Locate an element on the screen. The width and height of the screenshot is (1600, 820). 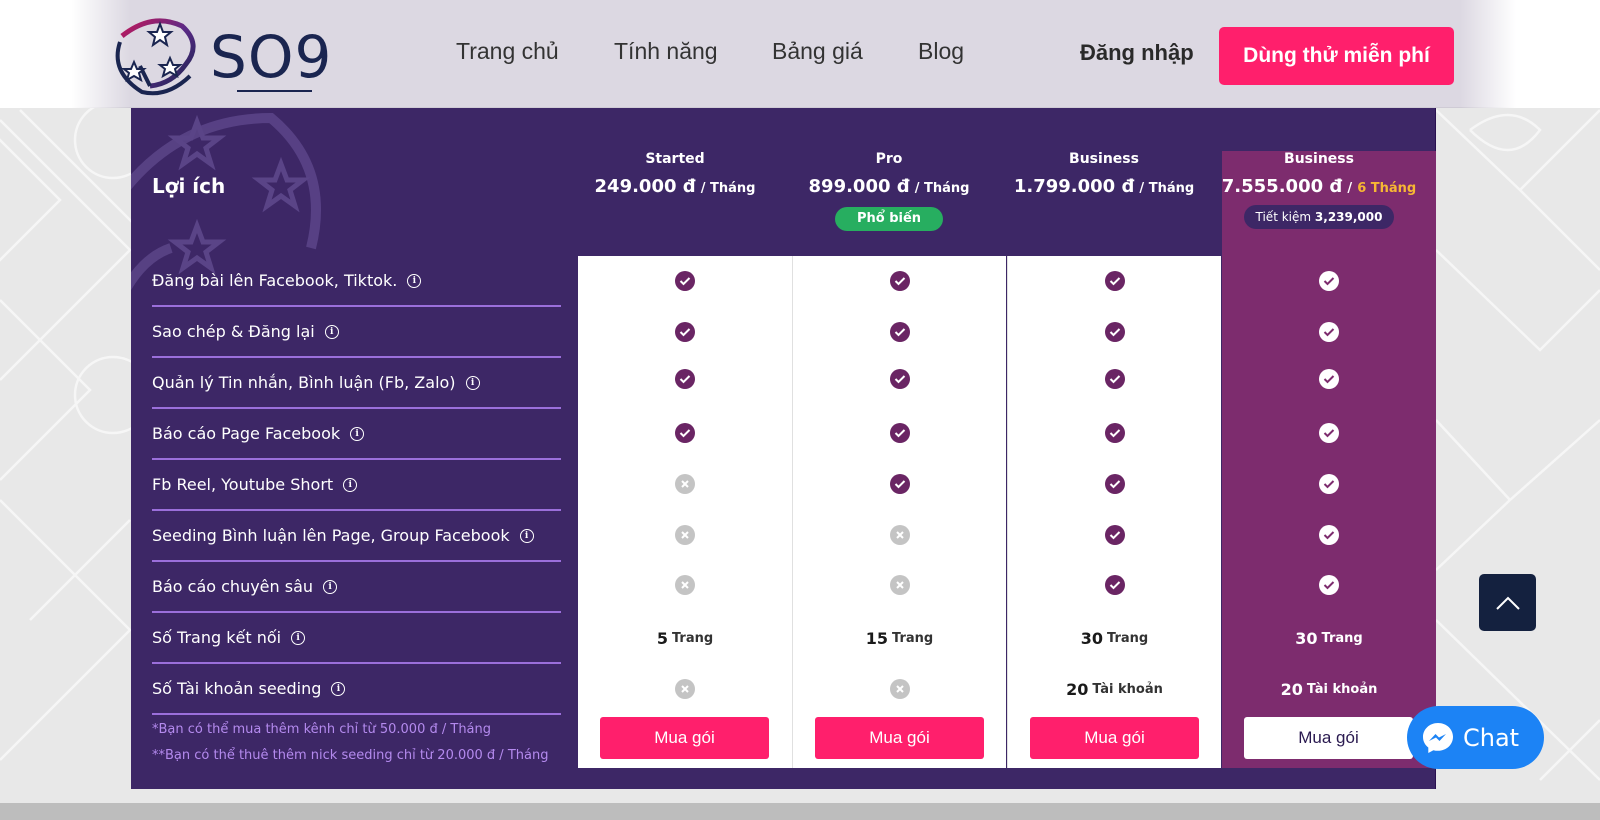
plan-price-unit: / Tháng is located at coordinates (728, 188).